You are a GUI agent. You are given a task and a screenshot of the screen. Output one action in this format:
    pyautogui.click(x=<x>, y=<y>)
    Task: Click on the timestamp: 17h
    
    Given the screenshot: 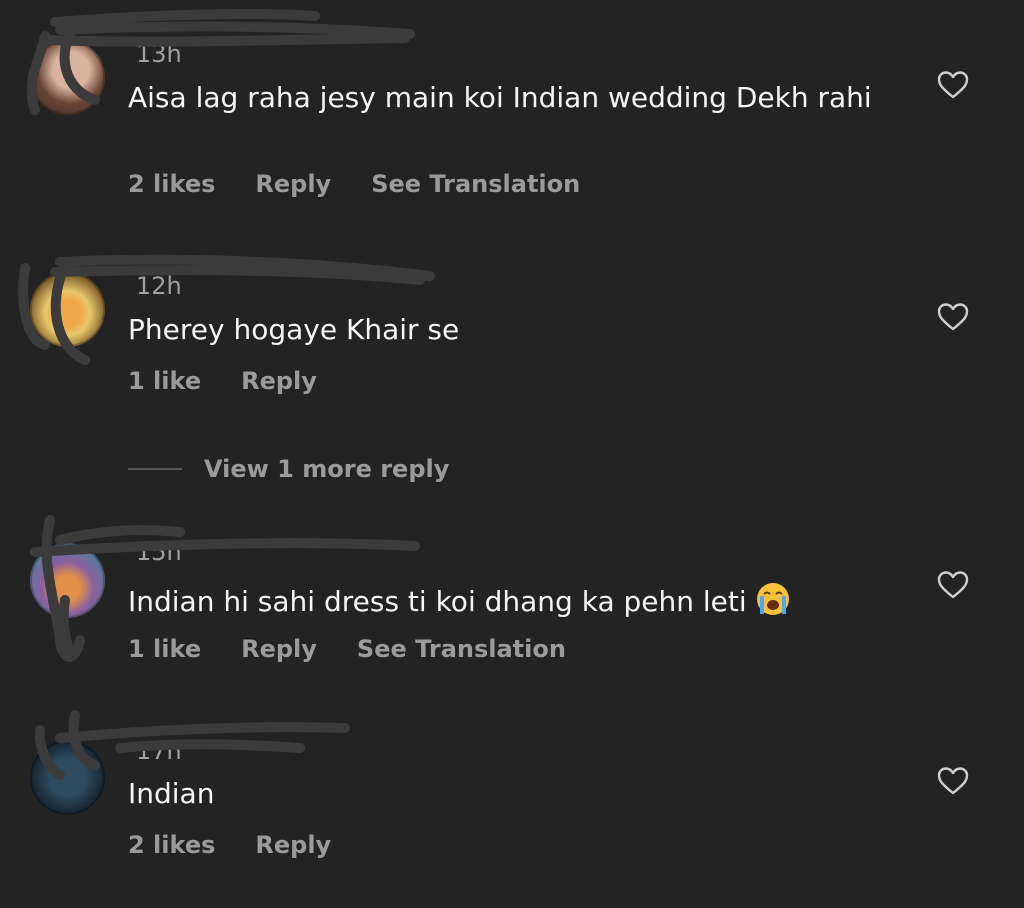 What is the action you would take?
    pyautogui.click(x=159, y=751)
    